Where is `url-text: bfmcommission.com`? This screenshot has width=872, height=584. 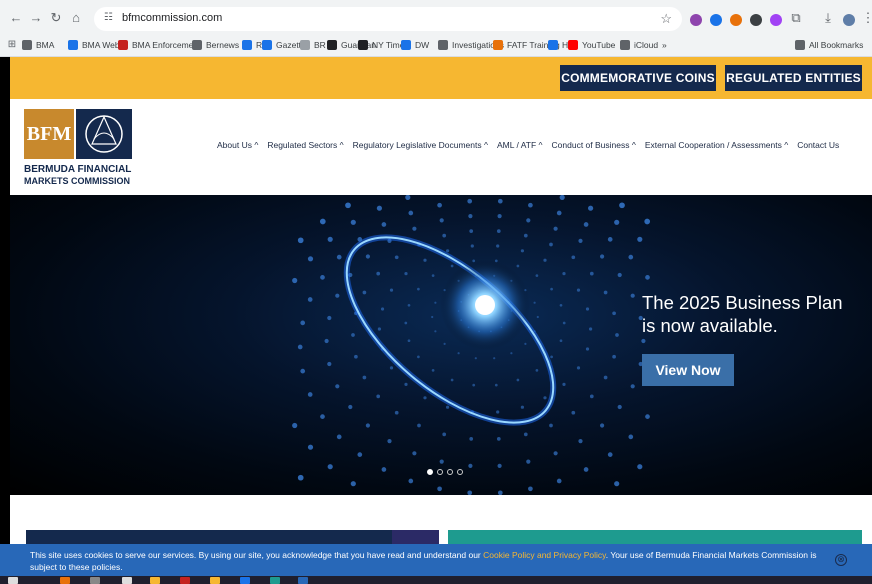
url-text: bfmcommission.com is located at coordinates (172, 18).